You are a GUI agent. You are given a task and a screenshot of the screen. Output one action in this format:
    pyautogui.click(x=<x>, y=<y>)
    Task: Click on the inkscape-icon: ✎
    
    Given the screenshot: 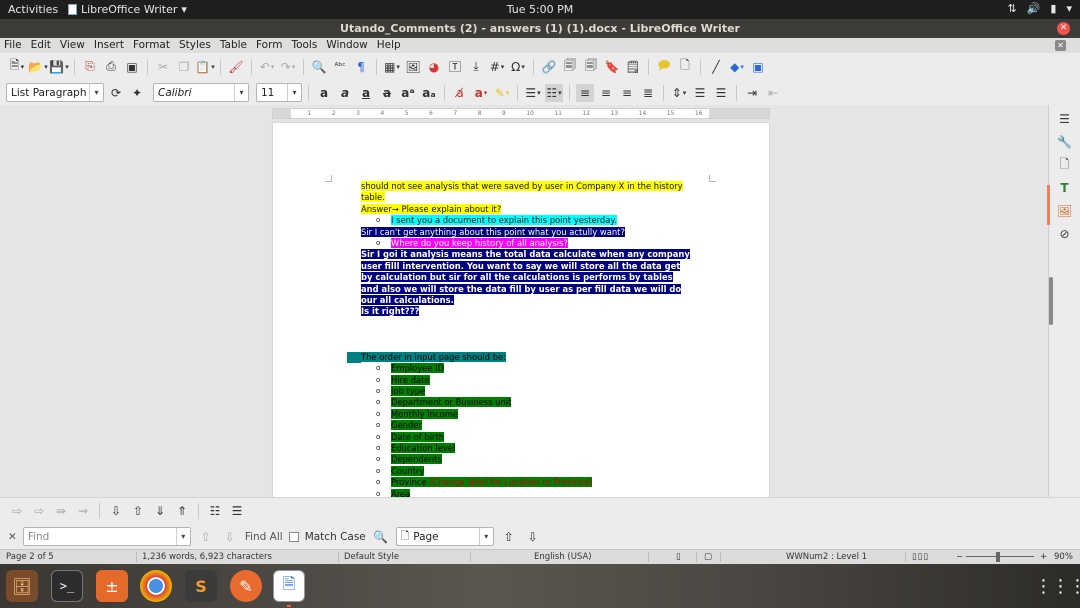 What is the action you would take?
    pyautogui.click(x=246, y=586)
    